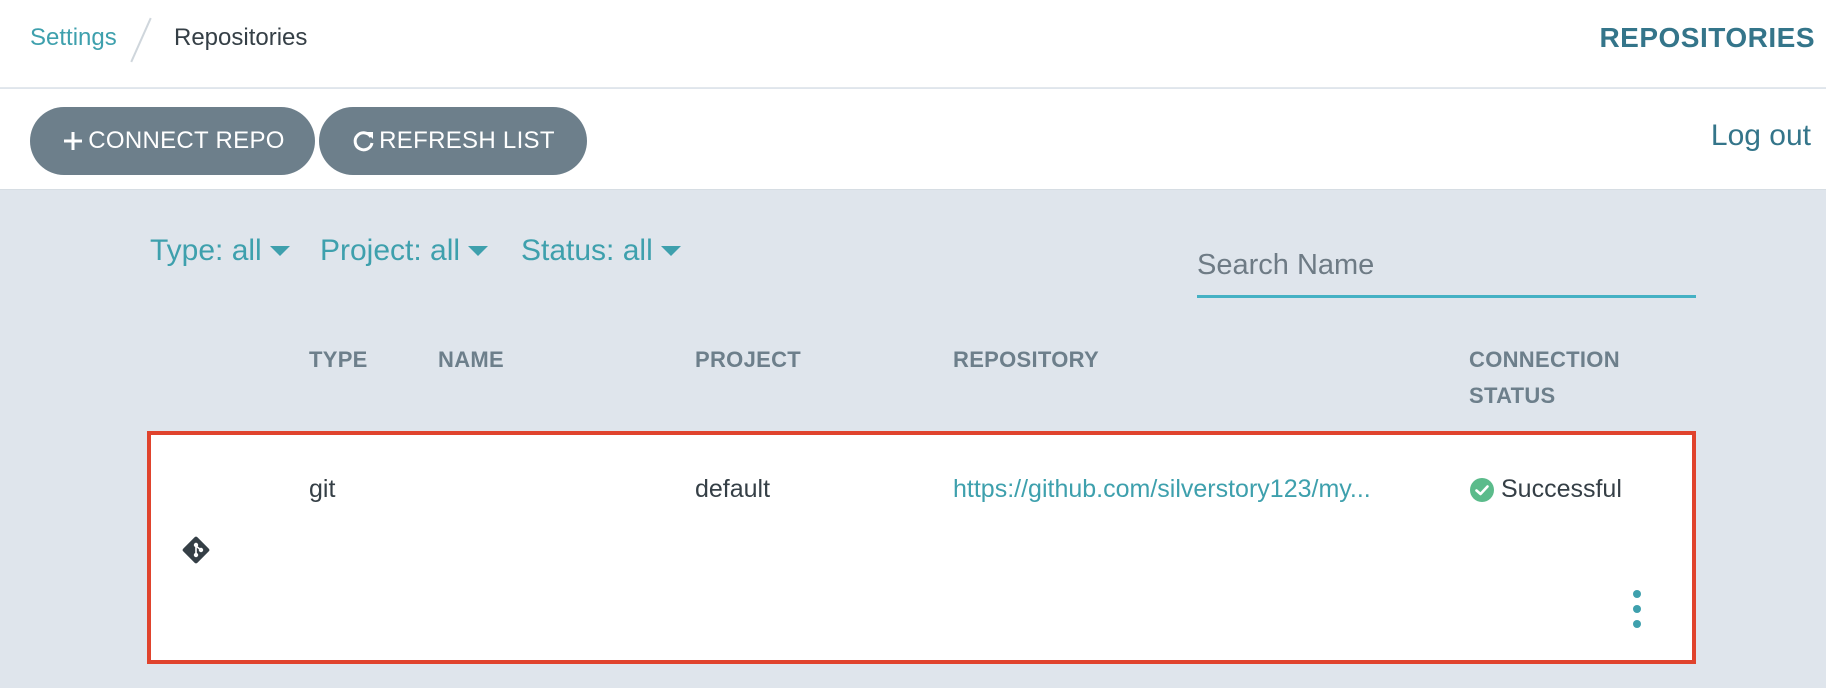 The width and height of the screenshot is (1826, 688). What do you see at coordinates (467, 140) in the screenshot?
I see `refresh-list-label: REFRESH LIST` at bounding box center [467, 140].